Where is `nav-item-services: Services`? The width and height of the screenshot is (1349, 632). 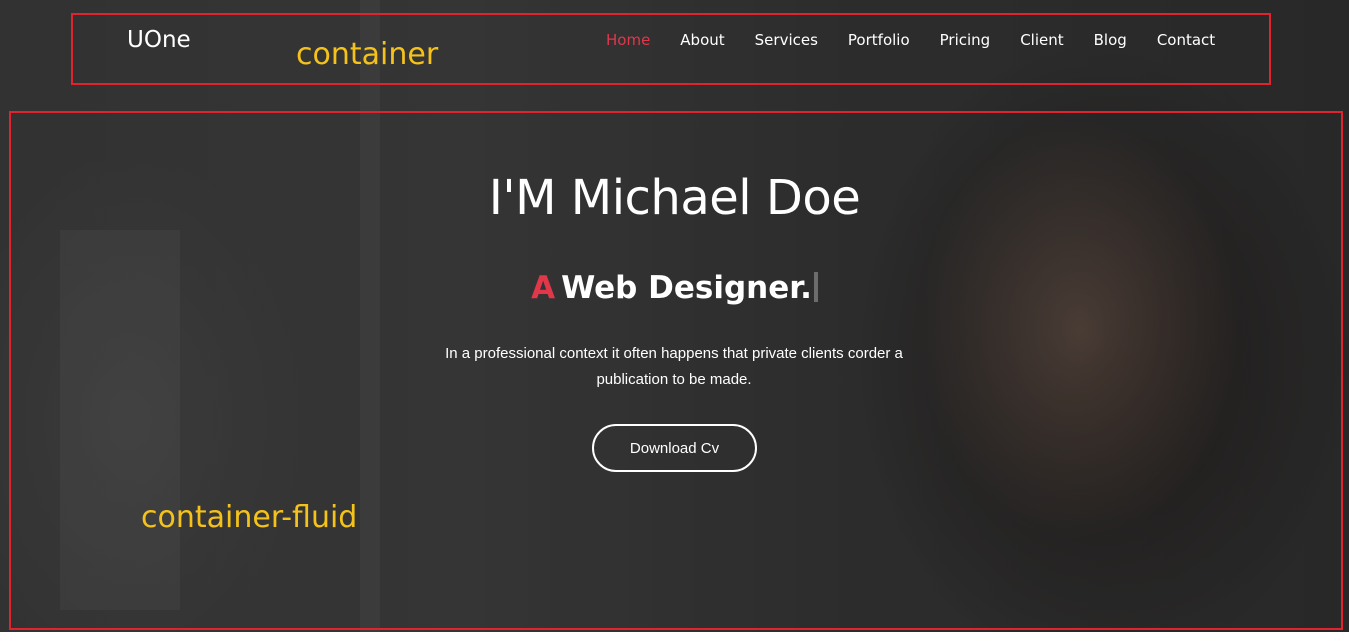 nav-item-services: Services is located at coordinates (786, 40).